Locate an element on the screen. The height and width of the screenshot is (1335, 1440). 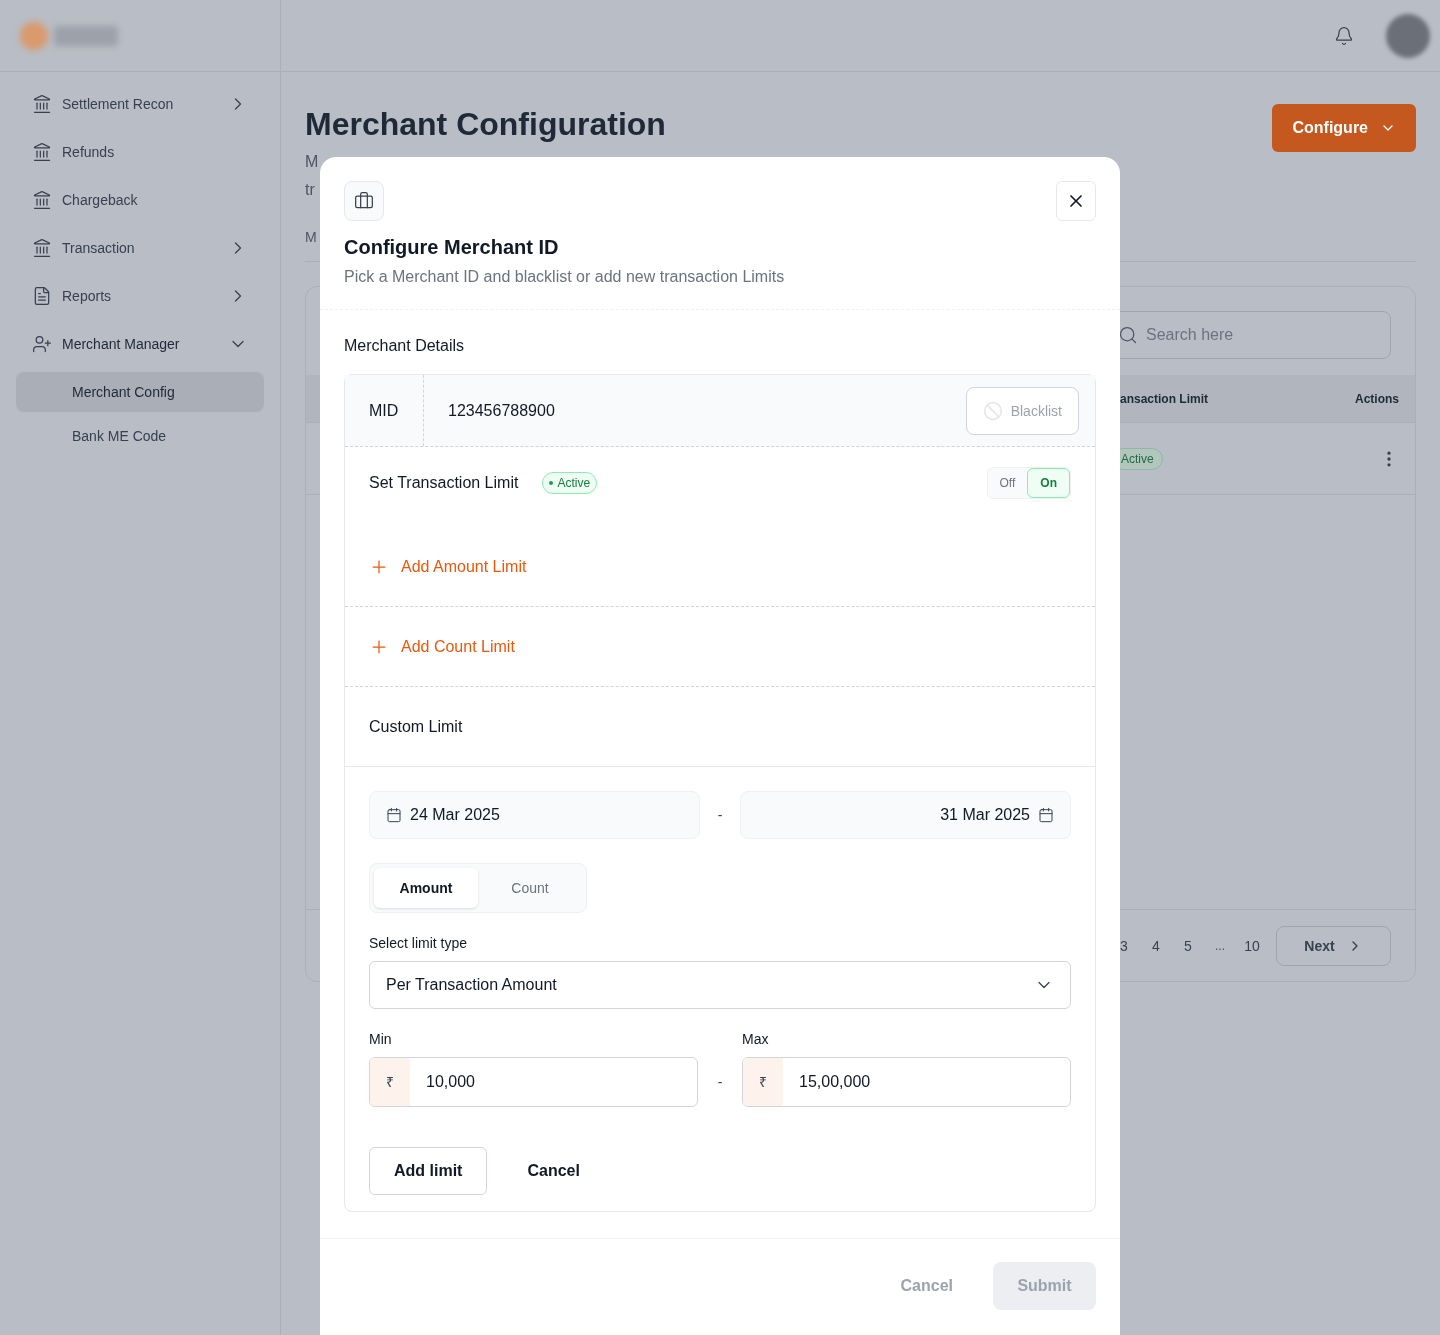
add-limit-link: Add Count Limit is located at coordinates (442, 646).